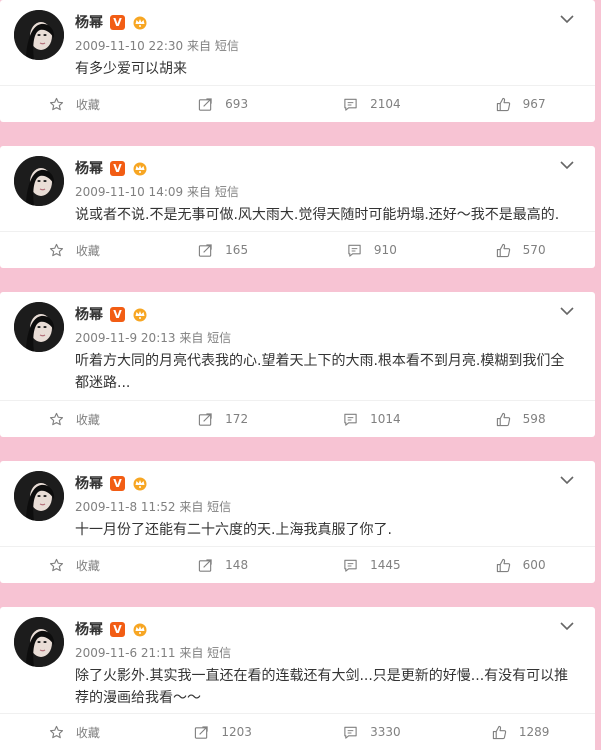  Describe the element at coordinates (534, 104) in the screenshot. I see `like-count: 967` at that location.